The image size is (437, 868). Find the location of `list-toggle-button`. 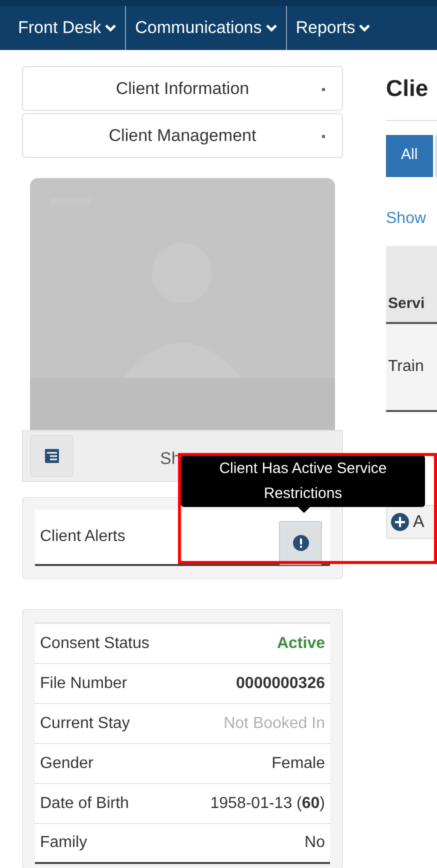

list-toggle-button is located at coordinates (51, 456).